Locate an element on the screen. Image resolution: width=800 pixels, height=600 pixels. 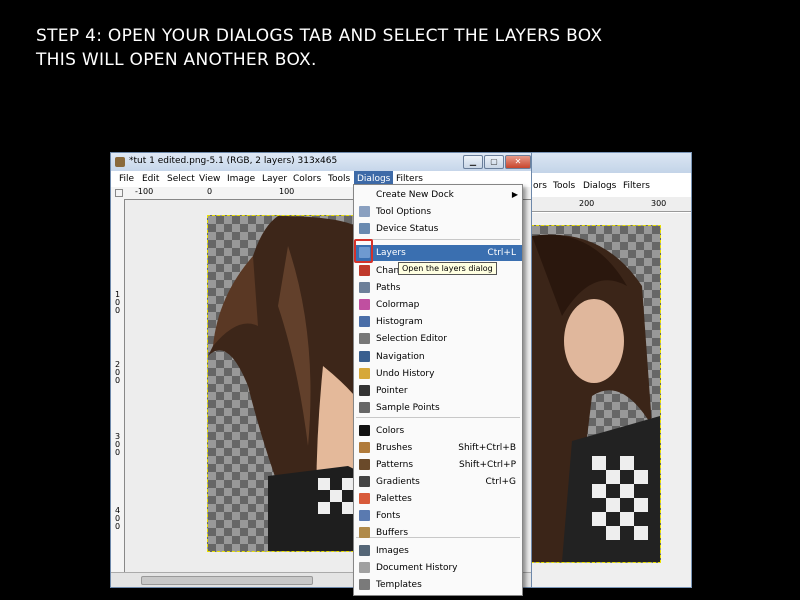
menu-item-shortcut: Shift+Ctrl+B is located at coordinates (487, 448).